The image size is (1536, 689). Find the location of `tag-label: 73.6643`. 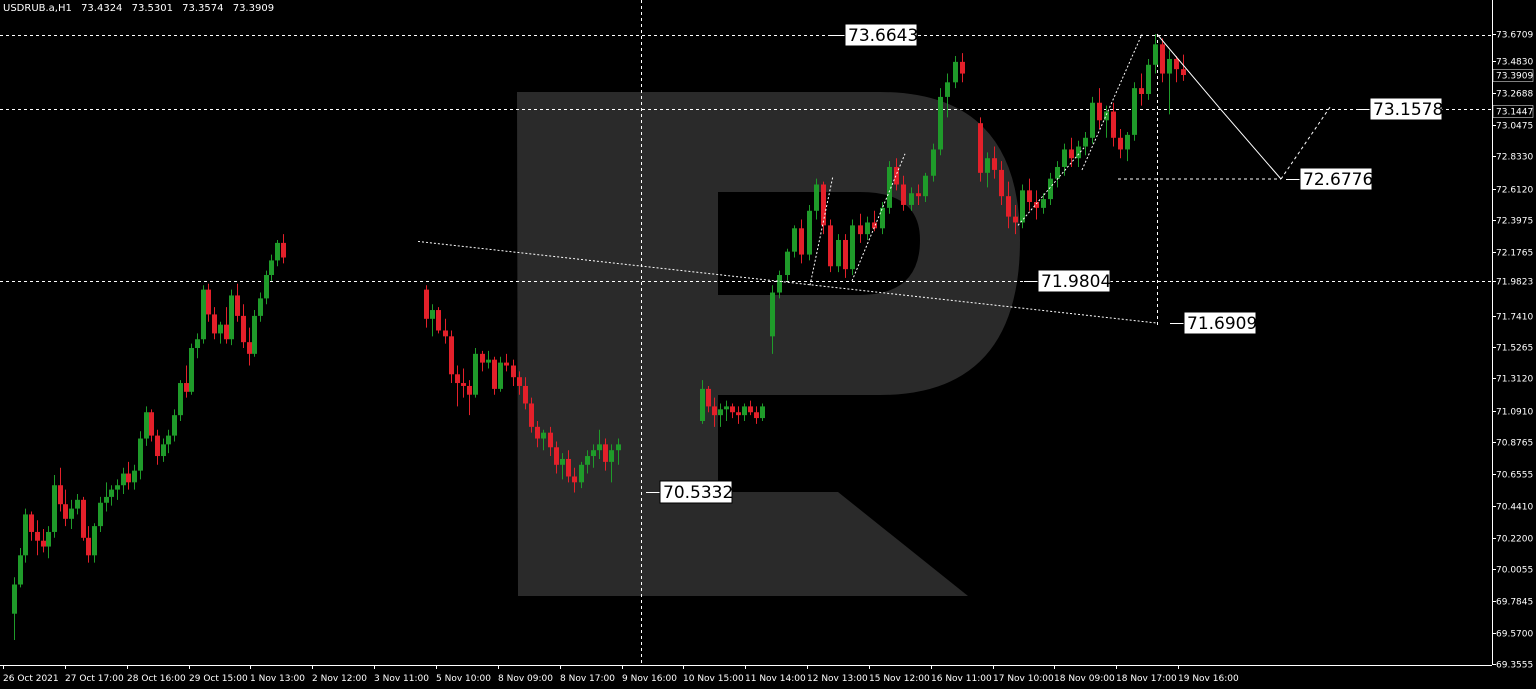

tag-label: 73.6643 is located at coordinates (883, 36).